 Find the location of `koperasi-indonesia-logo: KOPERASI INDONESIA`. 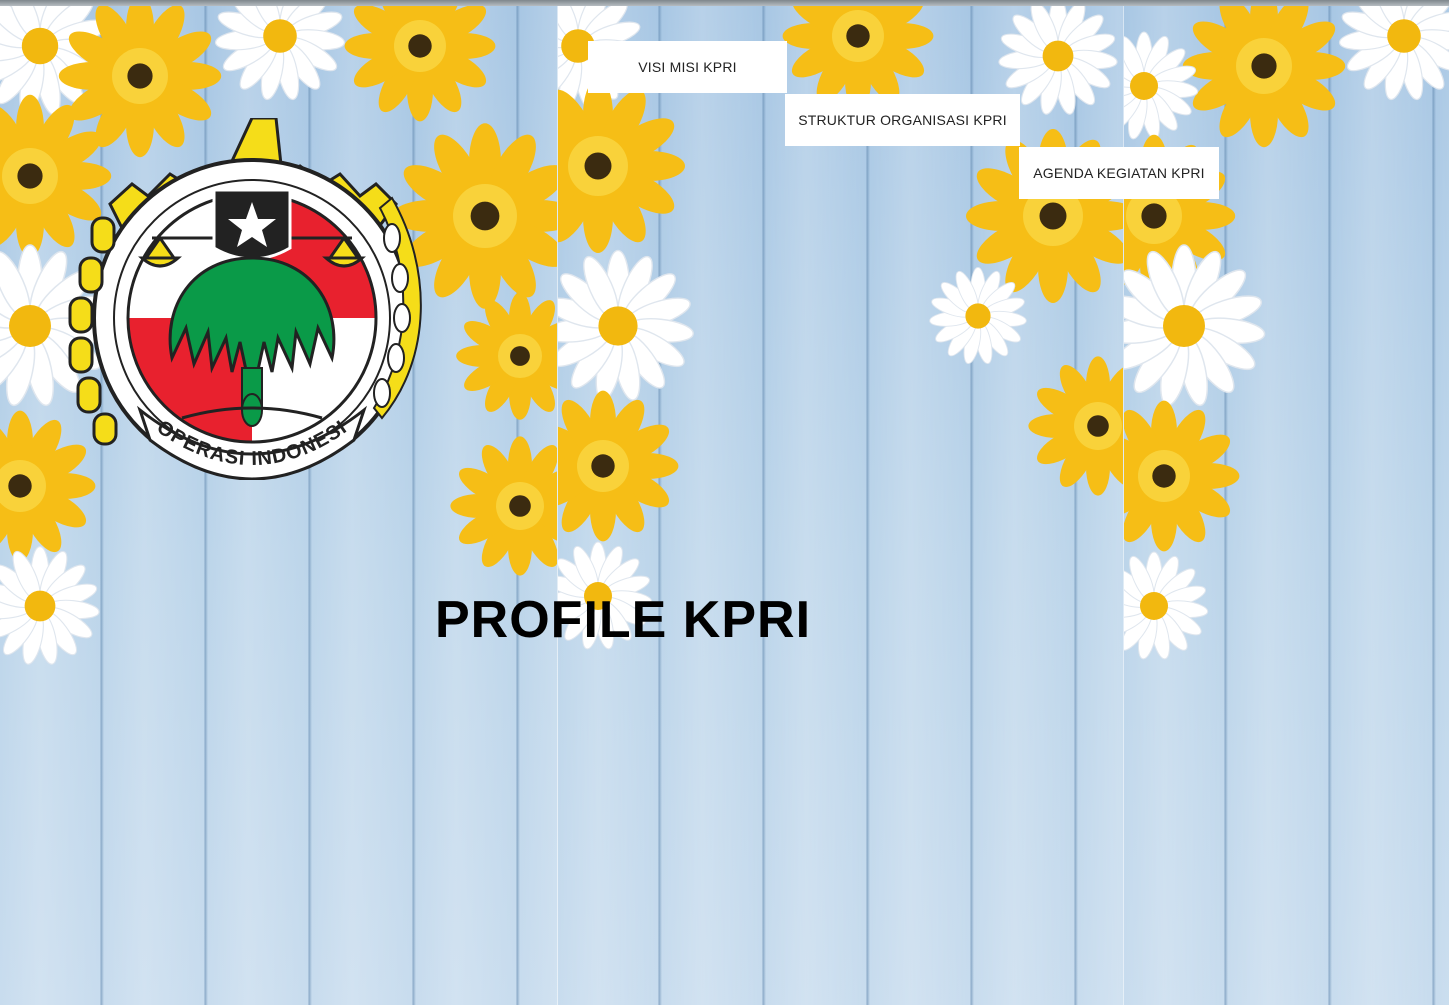

koperasi-indonesia-logo: KOPERASI INDONESIA is located at coordinates (242, 299).